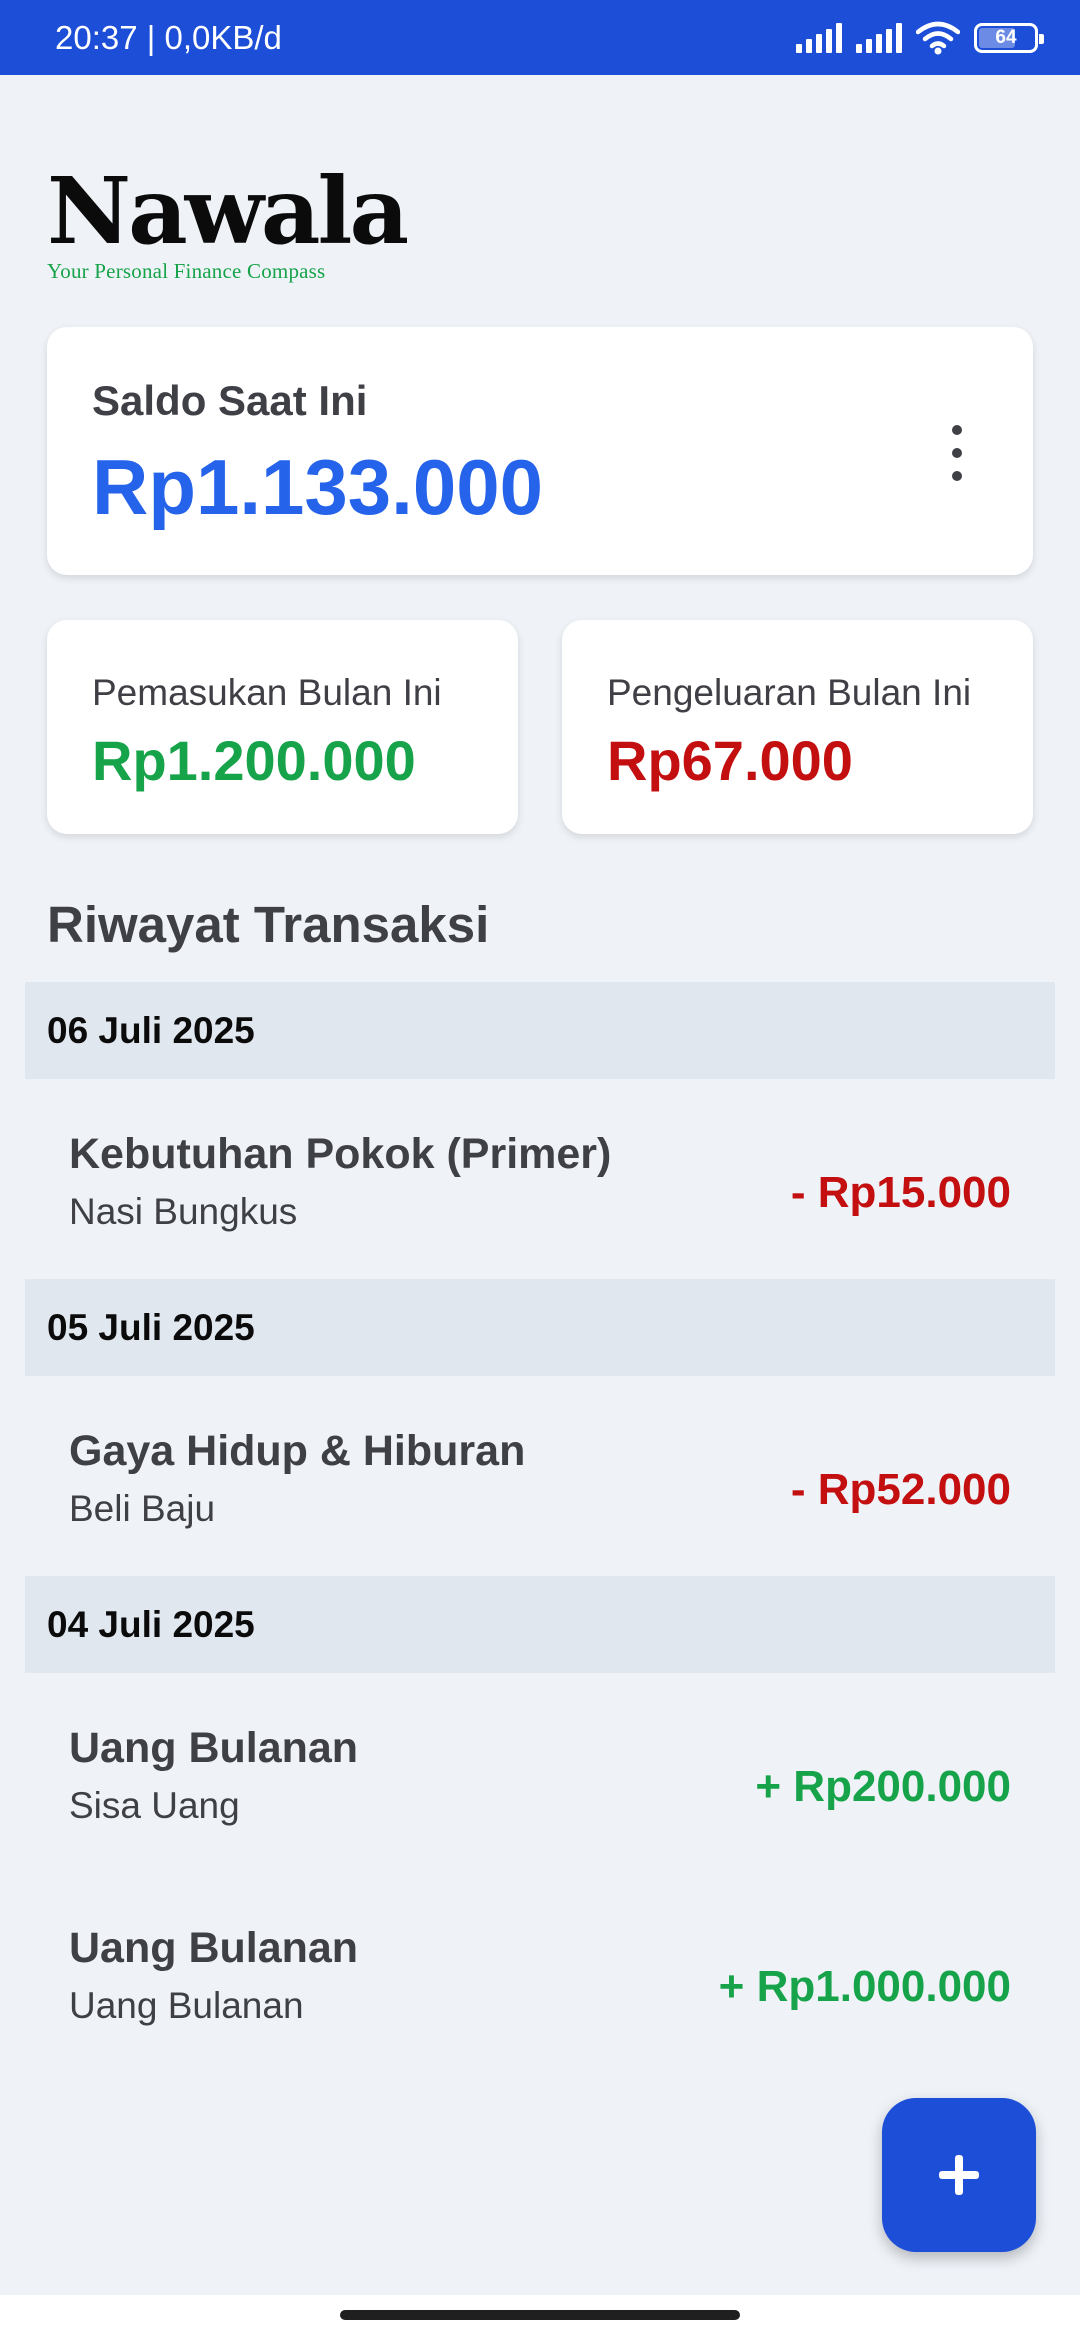  Describe the element at coordinates (168, 37) in the screenshot. I see `status-time: 20:37 | 0,0KB/d` at that location.